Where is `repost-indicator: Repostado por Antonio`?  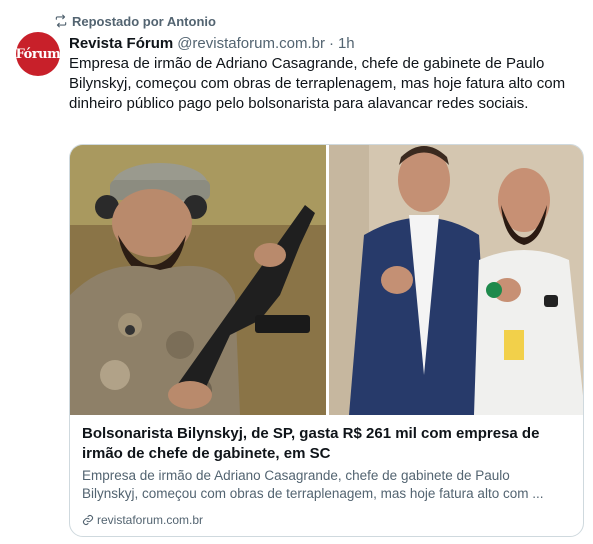 repost-indicator: Repostado por Antonio is located at coordinates (135, 21).